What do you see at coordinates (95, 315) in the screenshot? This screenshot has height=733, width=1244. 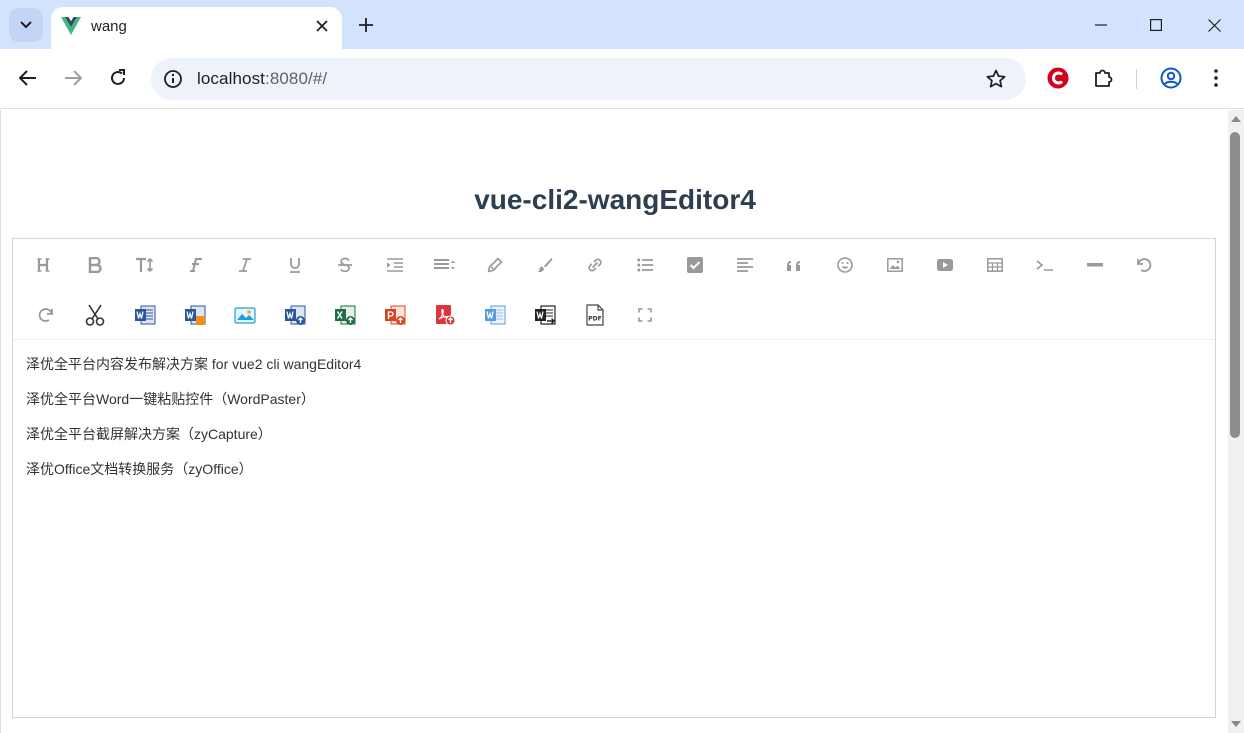 I see `cut-icon` at bounding box center [95, 315].